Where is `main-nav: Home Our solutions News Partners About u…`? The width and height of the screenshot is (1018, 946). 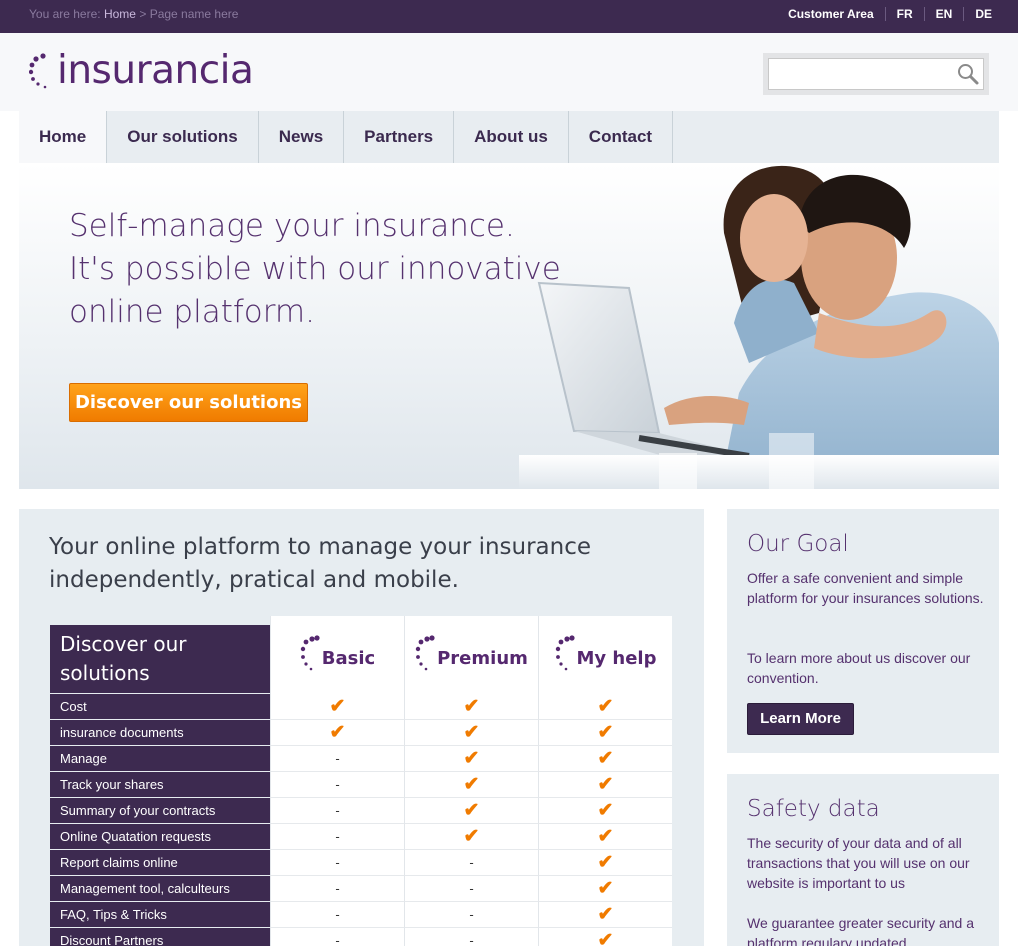 main-nav: Home Our solutions News Partners About u… is located at coordinates (509, 137).